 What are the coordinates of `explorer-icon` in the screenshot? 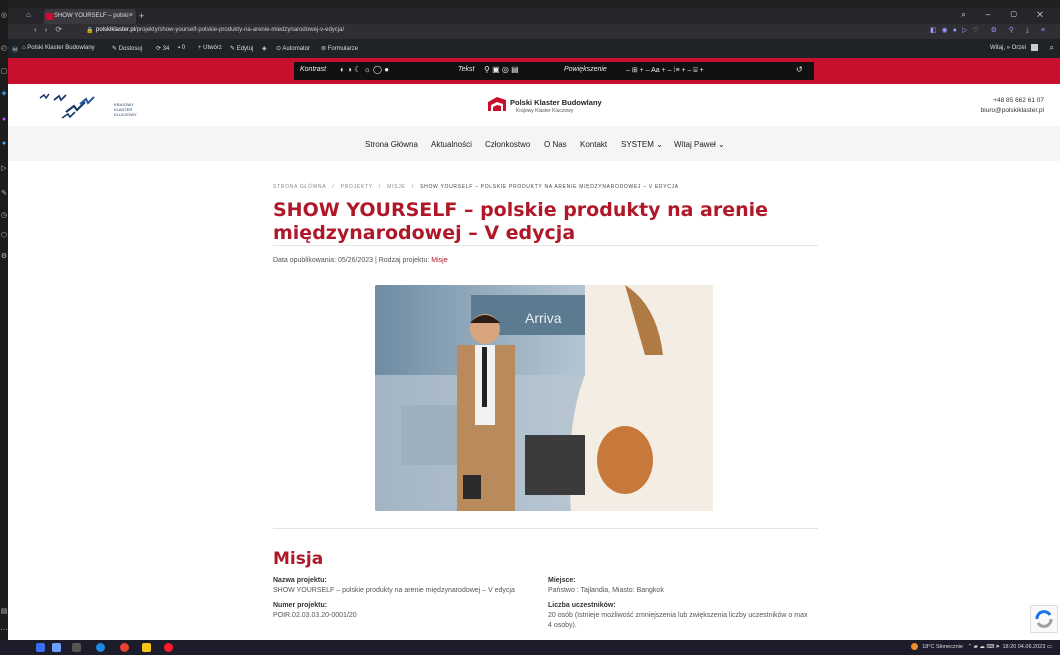 It's located at (146, 647).